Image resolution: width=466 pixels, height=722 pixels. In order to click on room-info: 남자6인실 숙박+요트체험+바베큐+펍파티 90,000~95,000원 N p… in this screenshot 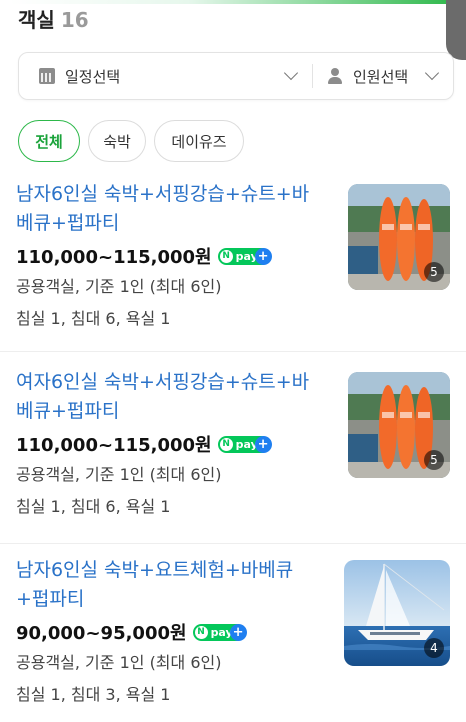, I will do `click(171, 633)`.